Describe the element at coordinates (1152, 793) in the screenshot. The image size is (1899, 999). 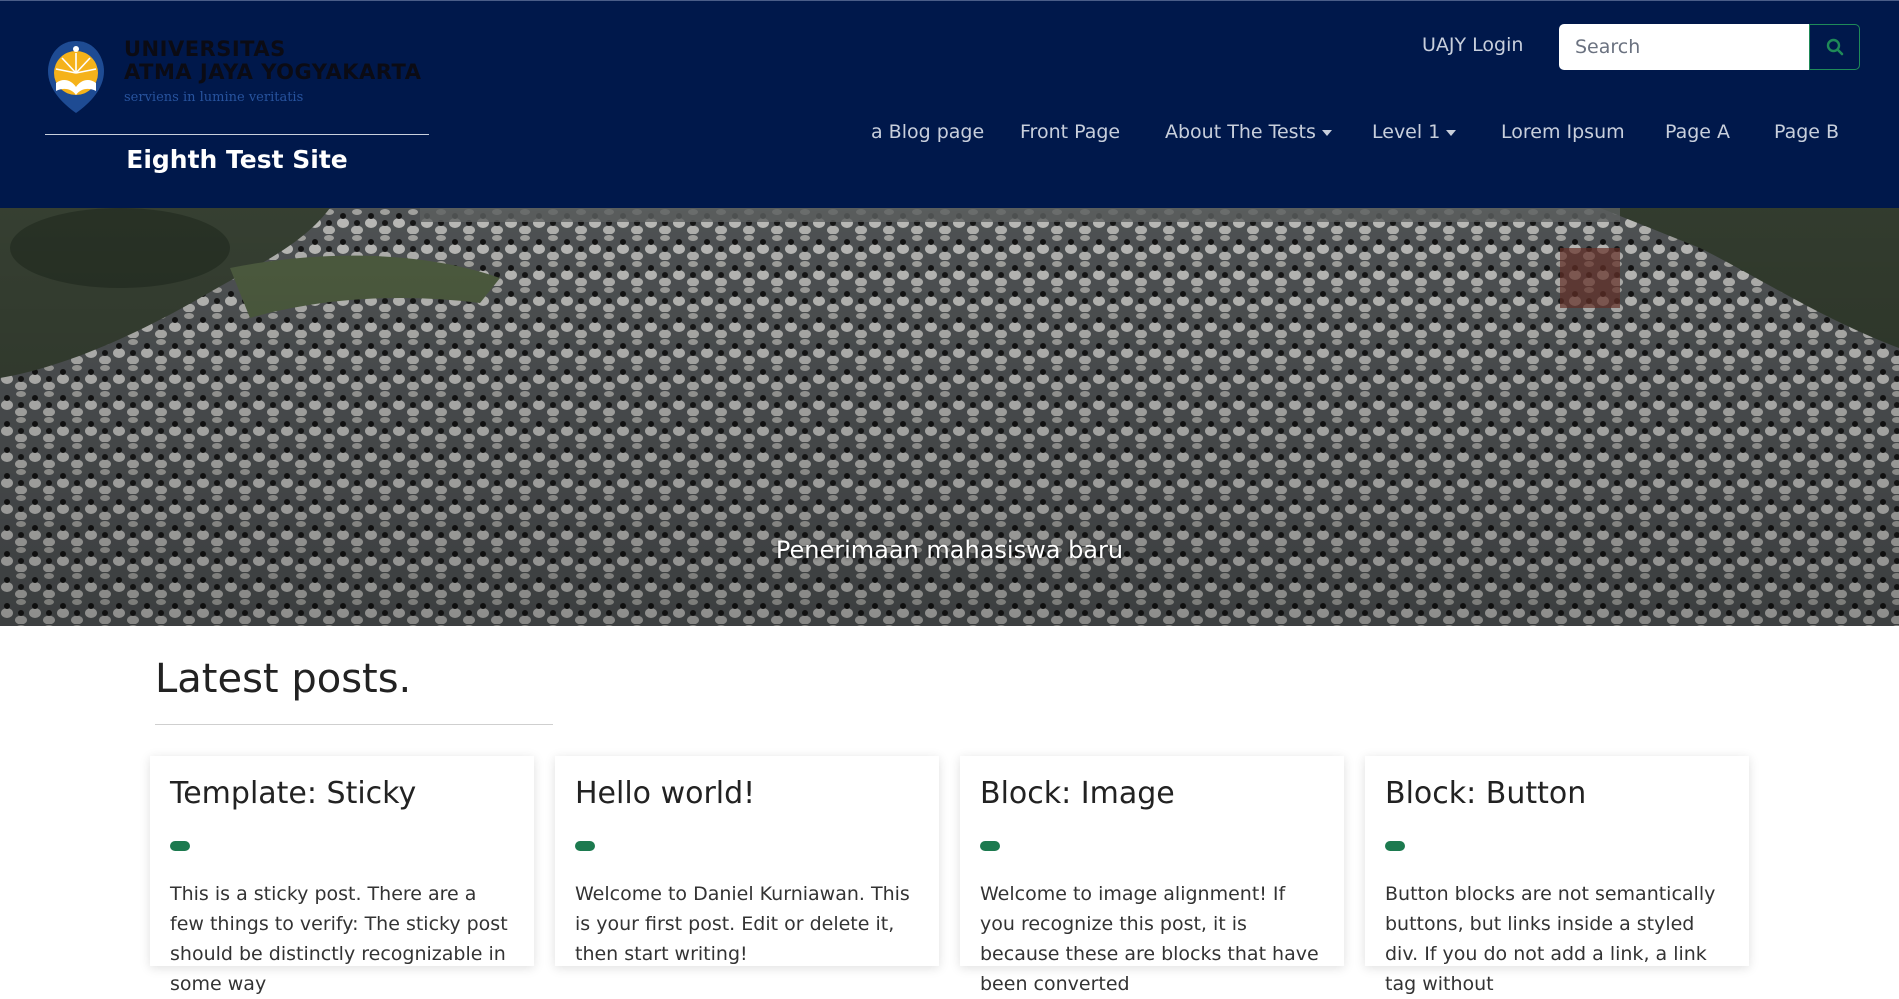
I see `post-title: Block: Image` at that location.